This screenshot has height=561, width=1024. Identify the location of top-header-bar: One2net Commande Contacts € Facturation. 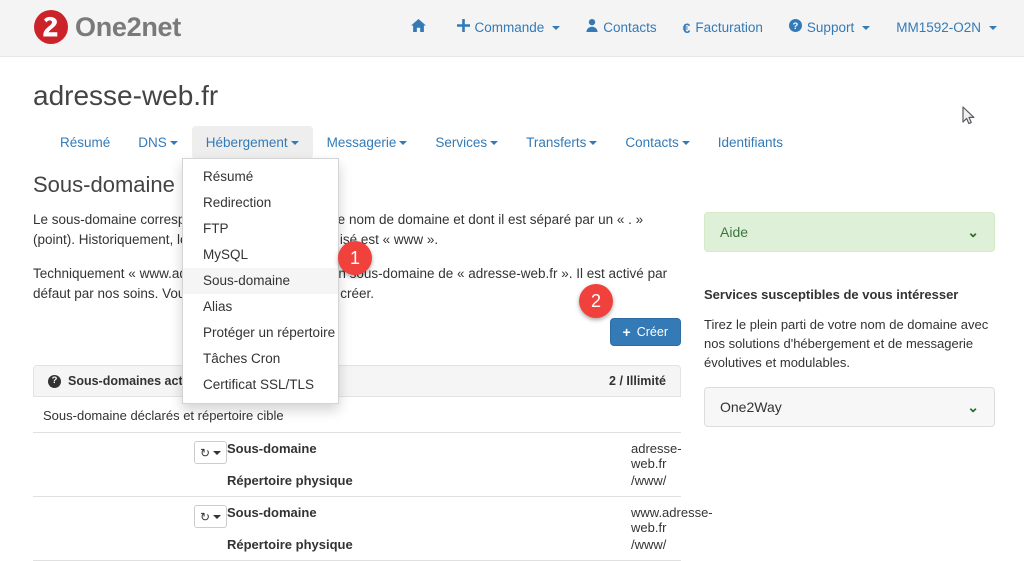
(512, 28).